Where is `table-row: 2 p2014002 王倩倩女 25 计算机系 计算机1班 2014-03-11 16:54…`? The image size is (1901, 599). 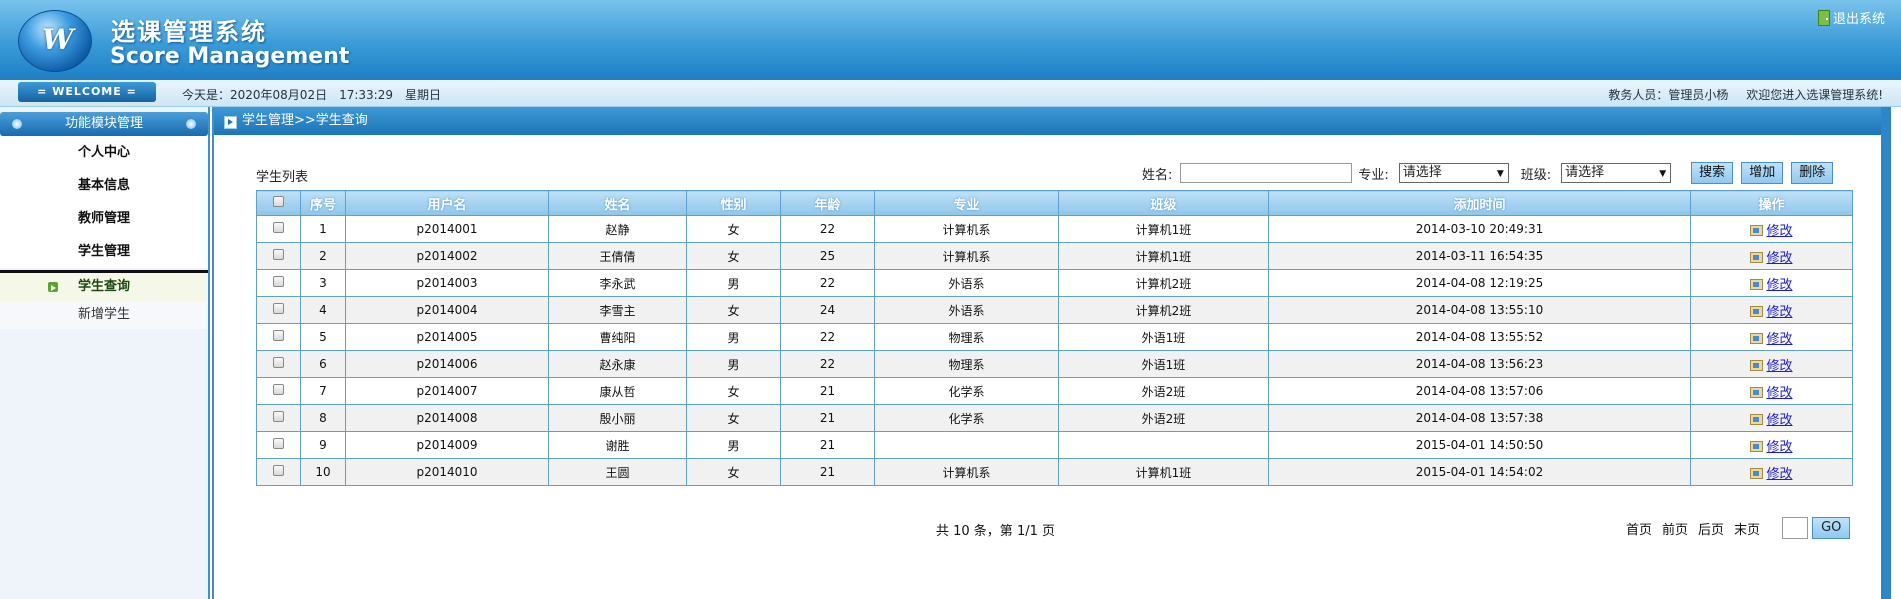
table-row: 2 p2014002 王倩倩女 25 计算机系 计算机1班 2014-03-11 16:54… is located at coordinates (1054, 256).